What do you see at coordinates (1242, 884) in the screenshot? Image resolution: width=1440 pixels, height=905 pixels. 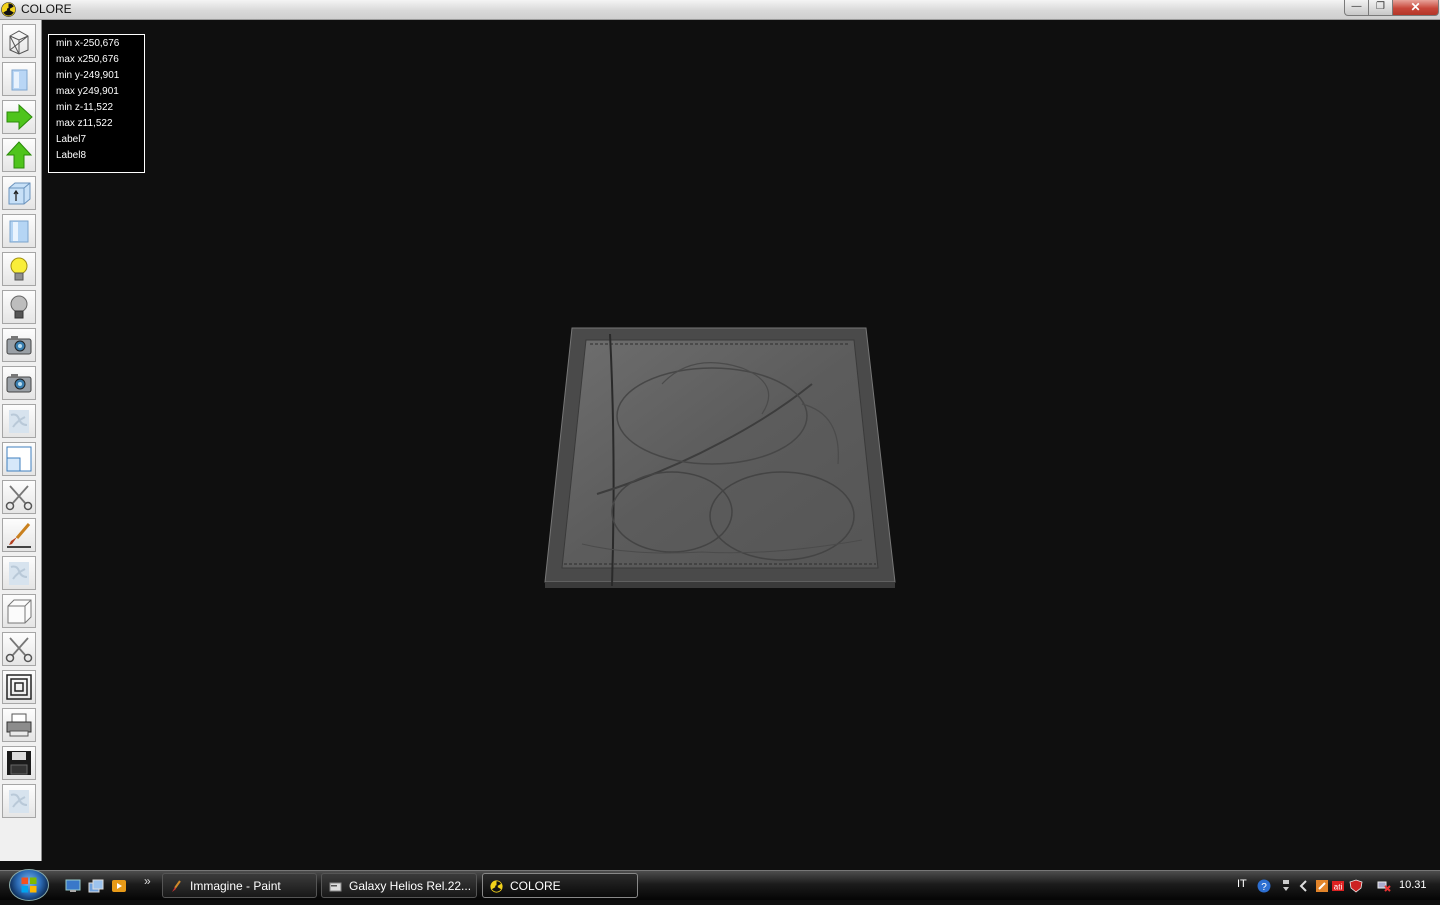 I see `language-indicator: IT` at bounding box center [1242, 884].